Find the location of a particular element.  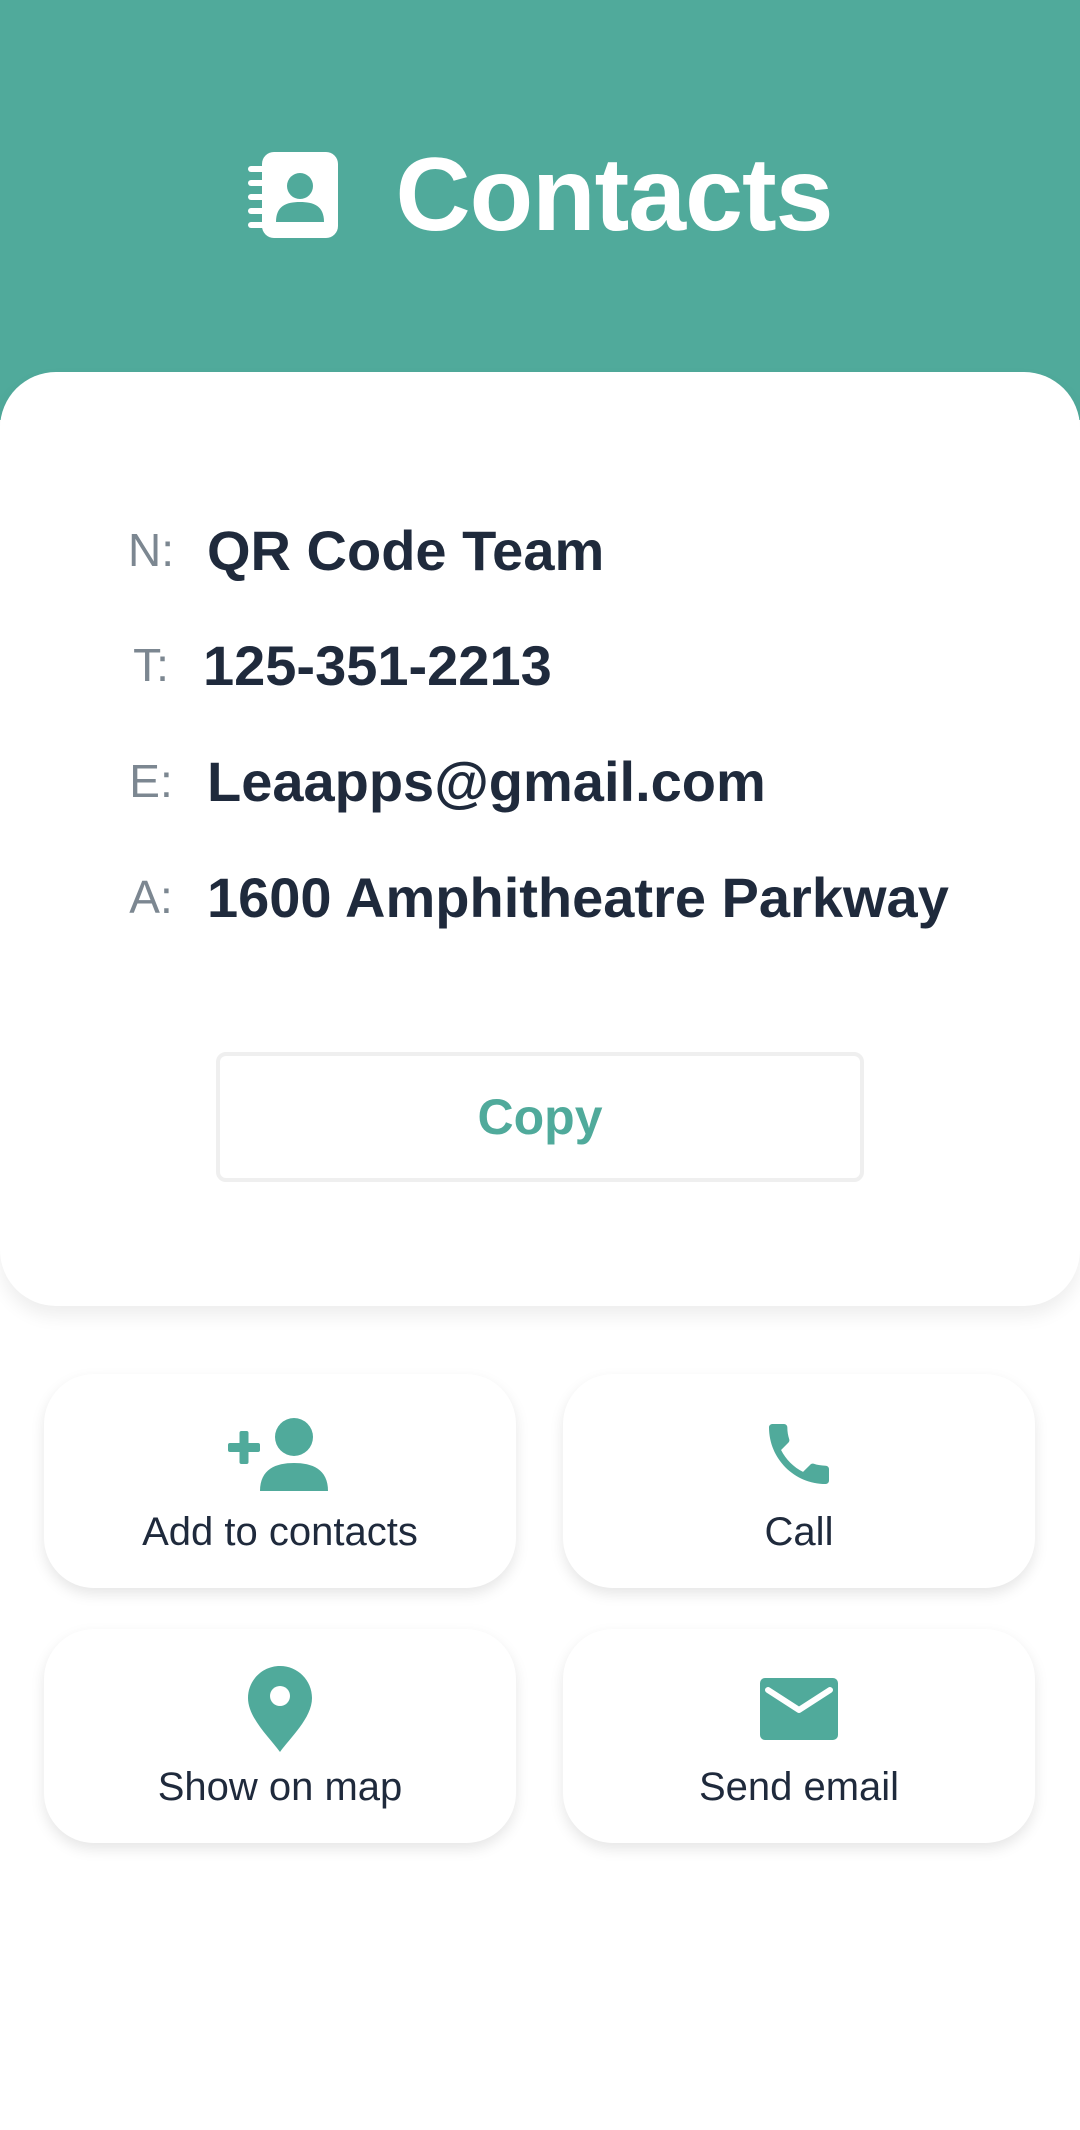

call-button: Call is located at coordinates (799, 1481).